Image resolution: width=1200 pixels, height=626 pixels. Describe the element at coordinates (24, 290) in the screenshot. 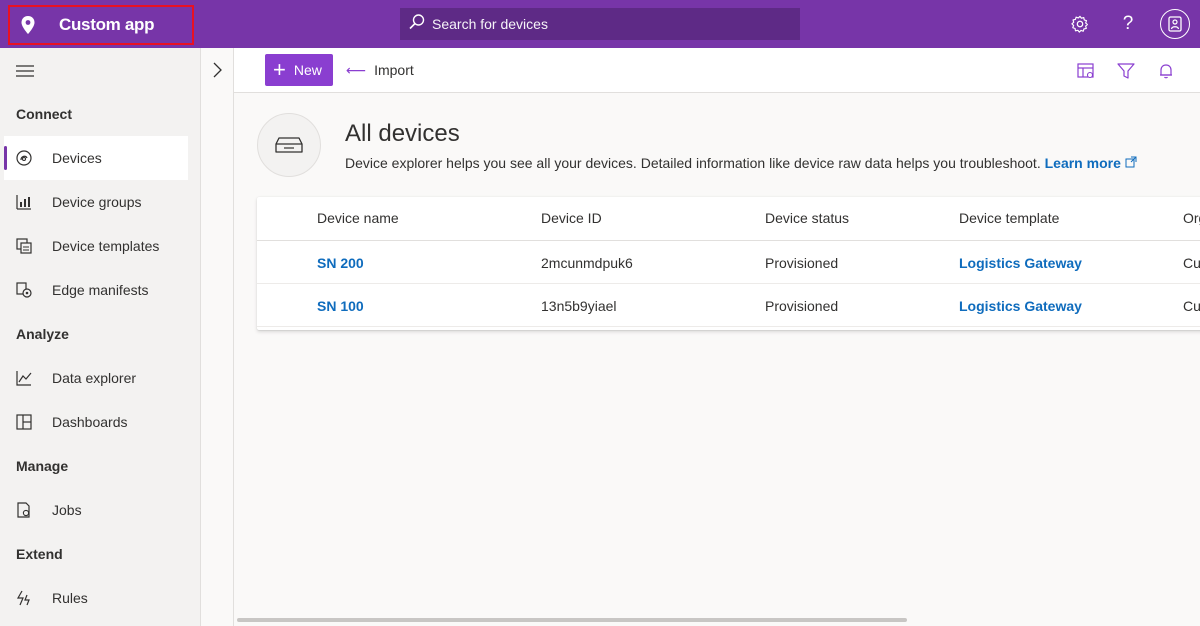

I see `edge-manifests-icon` at that location.